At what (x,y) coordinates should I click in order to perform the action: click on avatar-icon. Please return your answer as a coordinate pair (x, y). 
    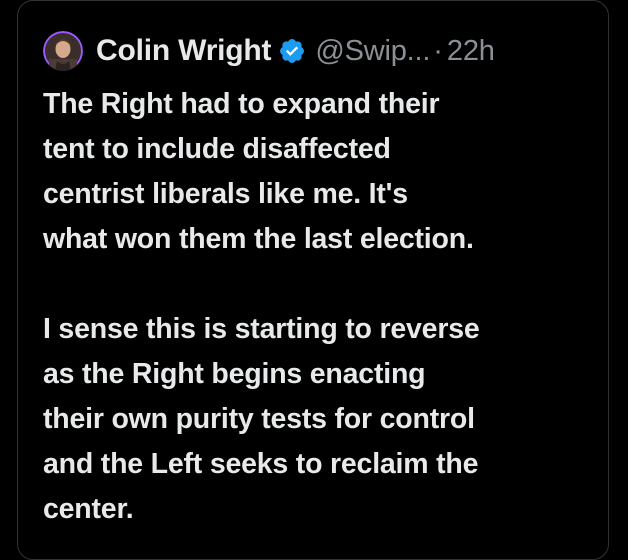
    Looking at the image, I should click on (63, 51).